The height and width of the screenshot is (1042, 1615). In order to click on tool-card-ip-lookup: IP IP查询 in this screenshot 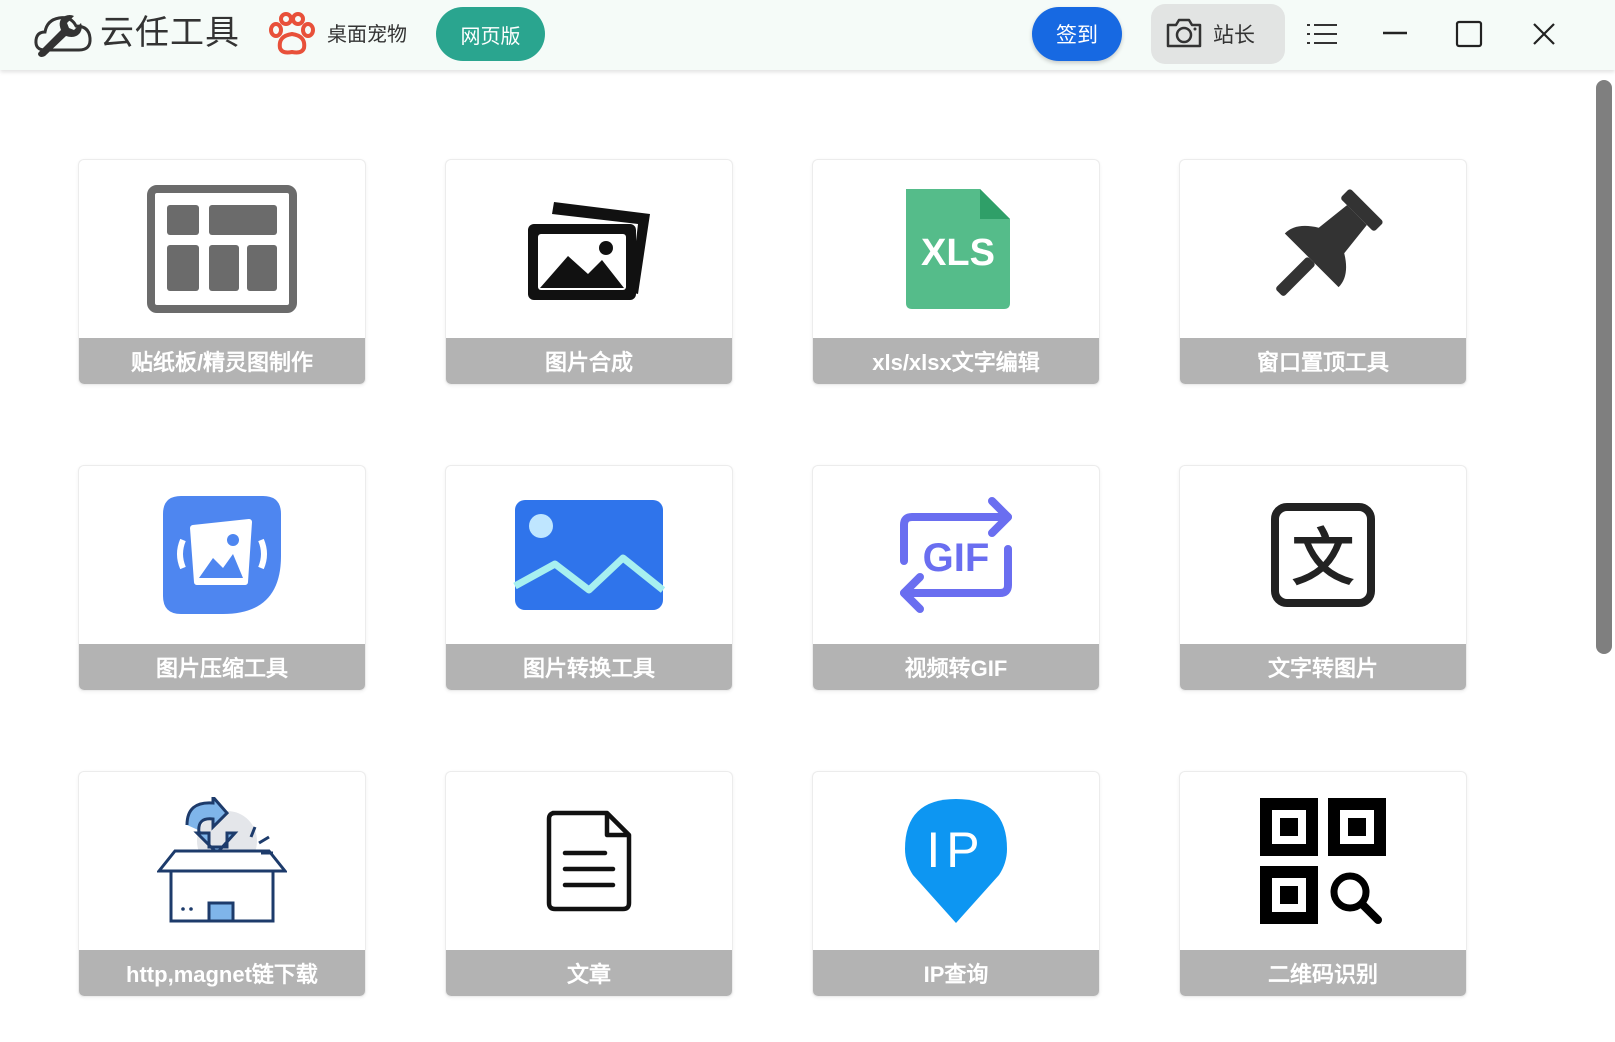, I will do `click(956, 884)`.